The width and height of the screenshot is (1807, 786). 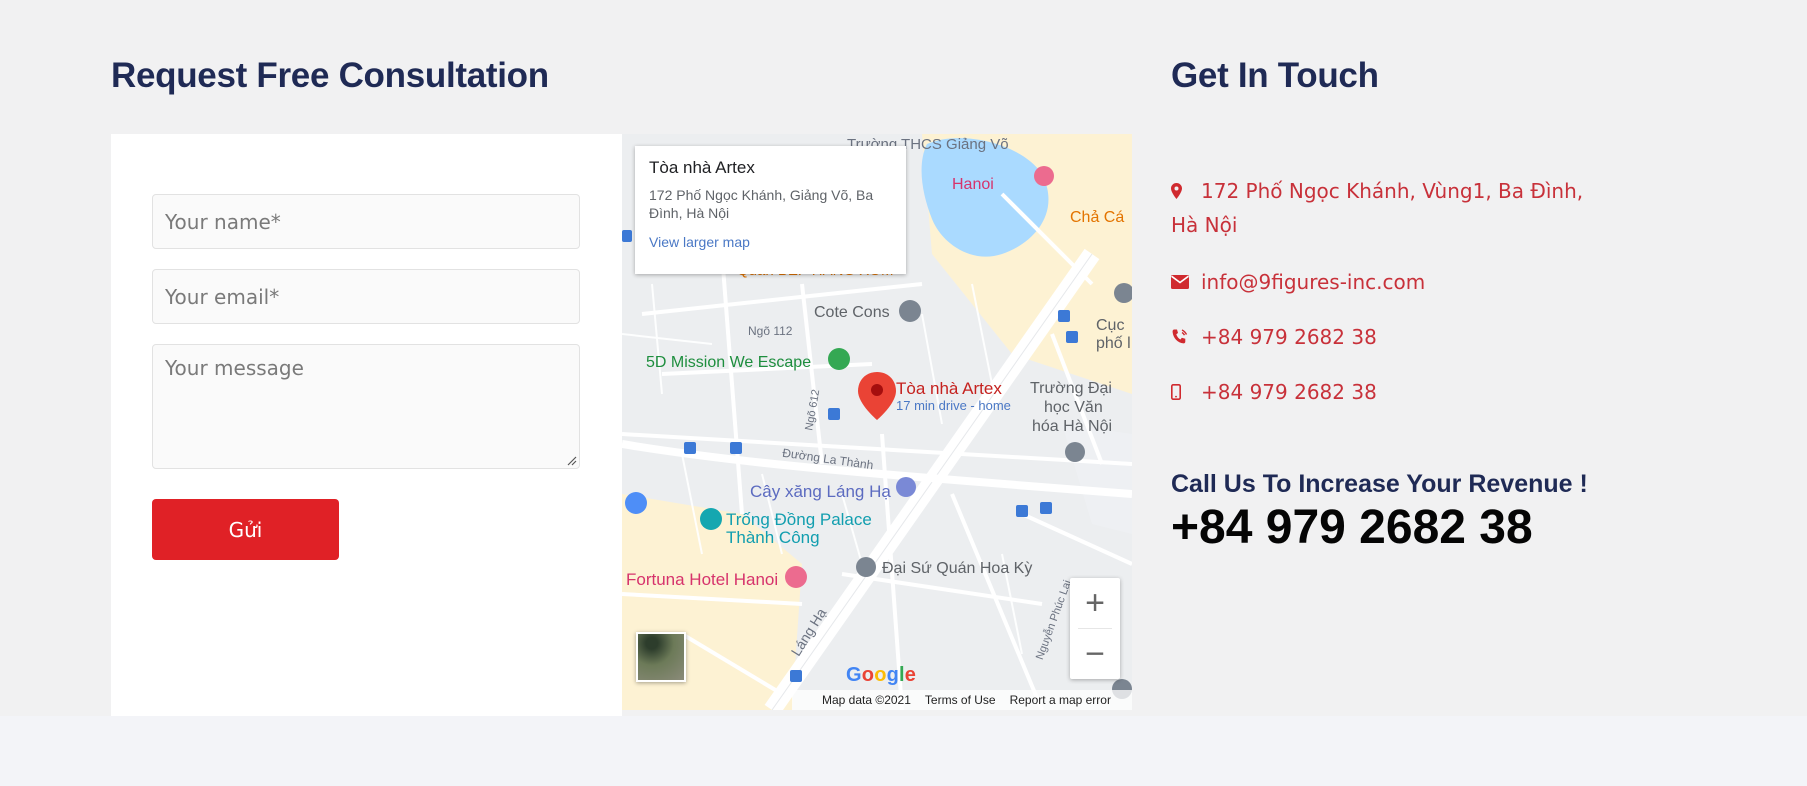 I want to click on zoom-controls: + −, so click(x=1095, y=628).